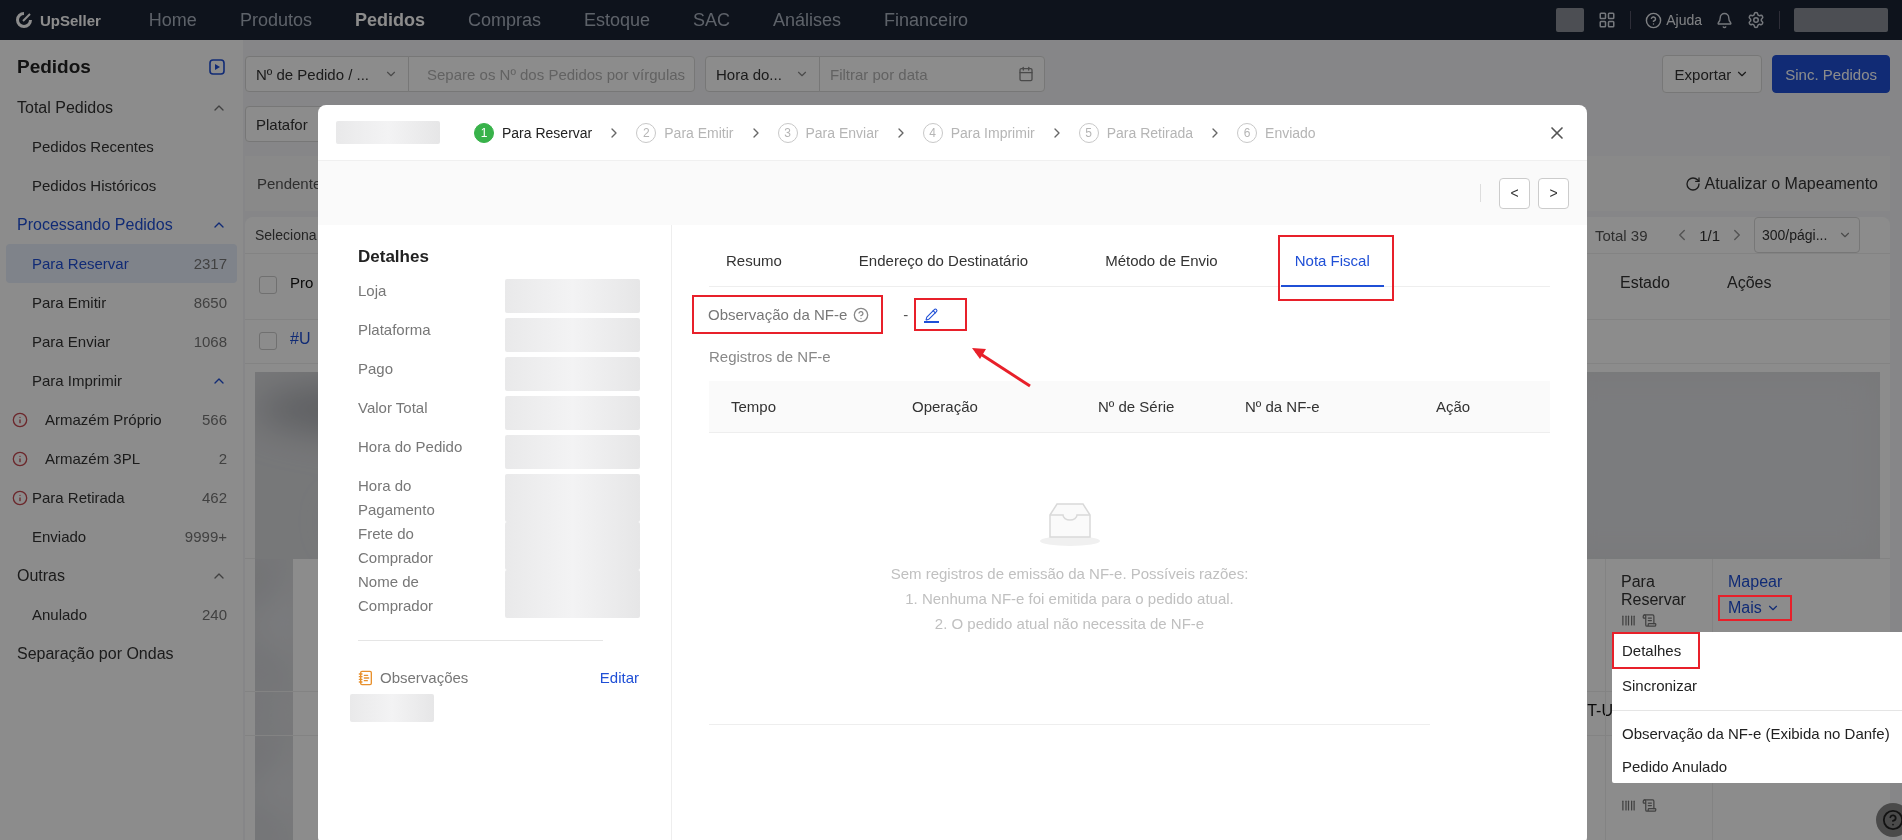  What do you see at coordinates (286, 235) in the screenshot?
I see `select-label: Seleciona` at bounding box center [286, 235].